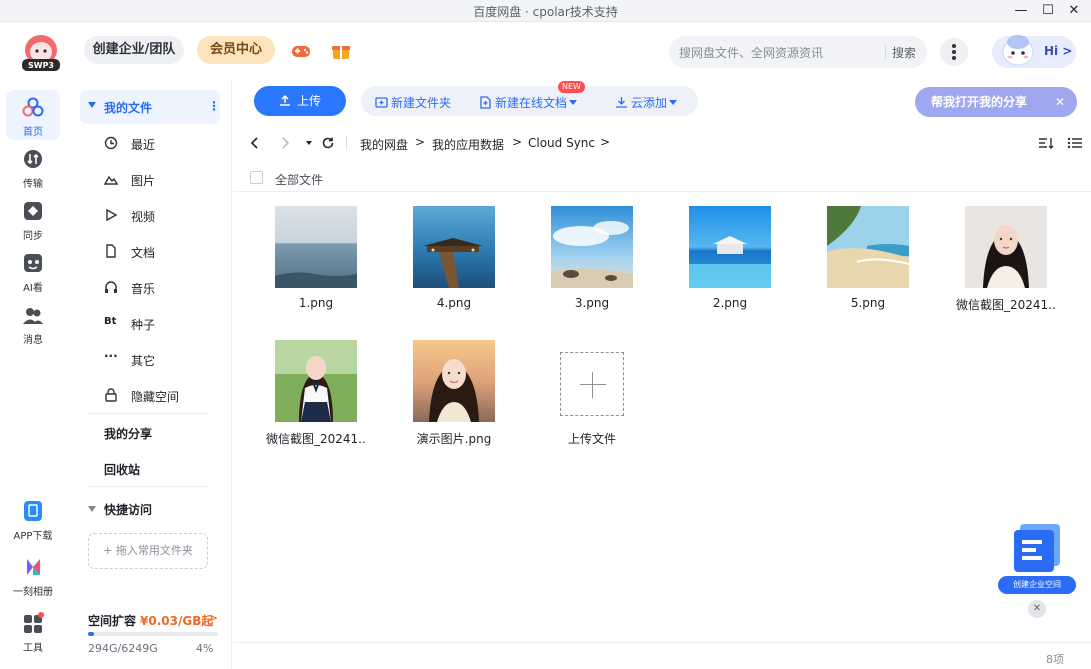  I want to click on rail-item-home: 首页, so click(33, 115).